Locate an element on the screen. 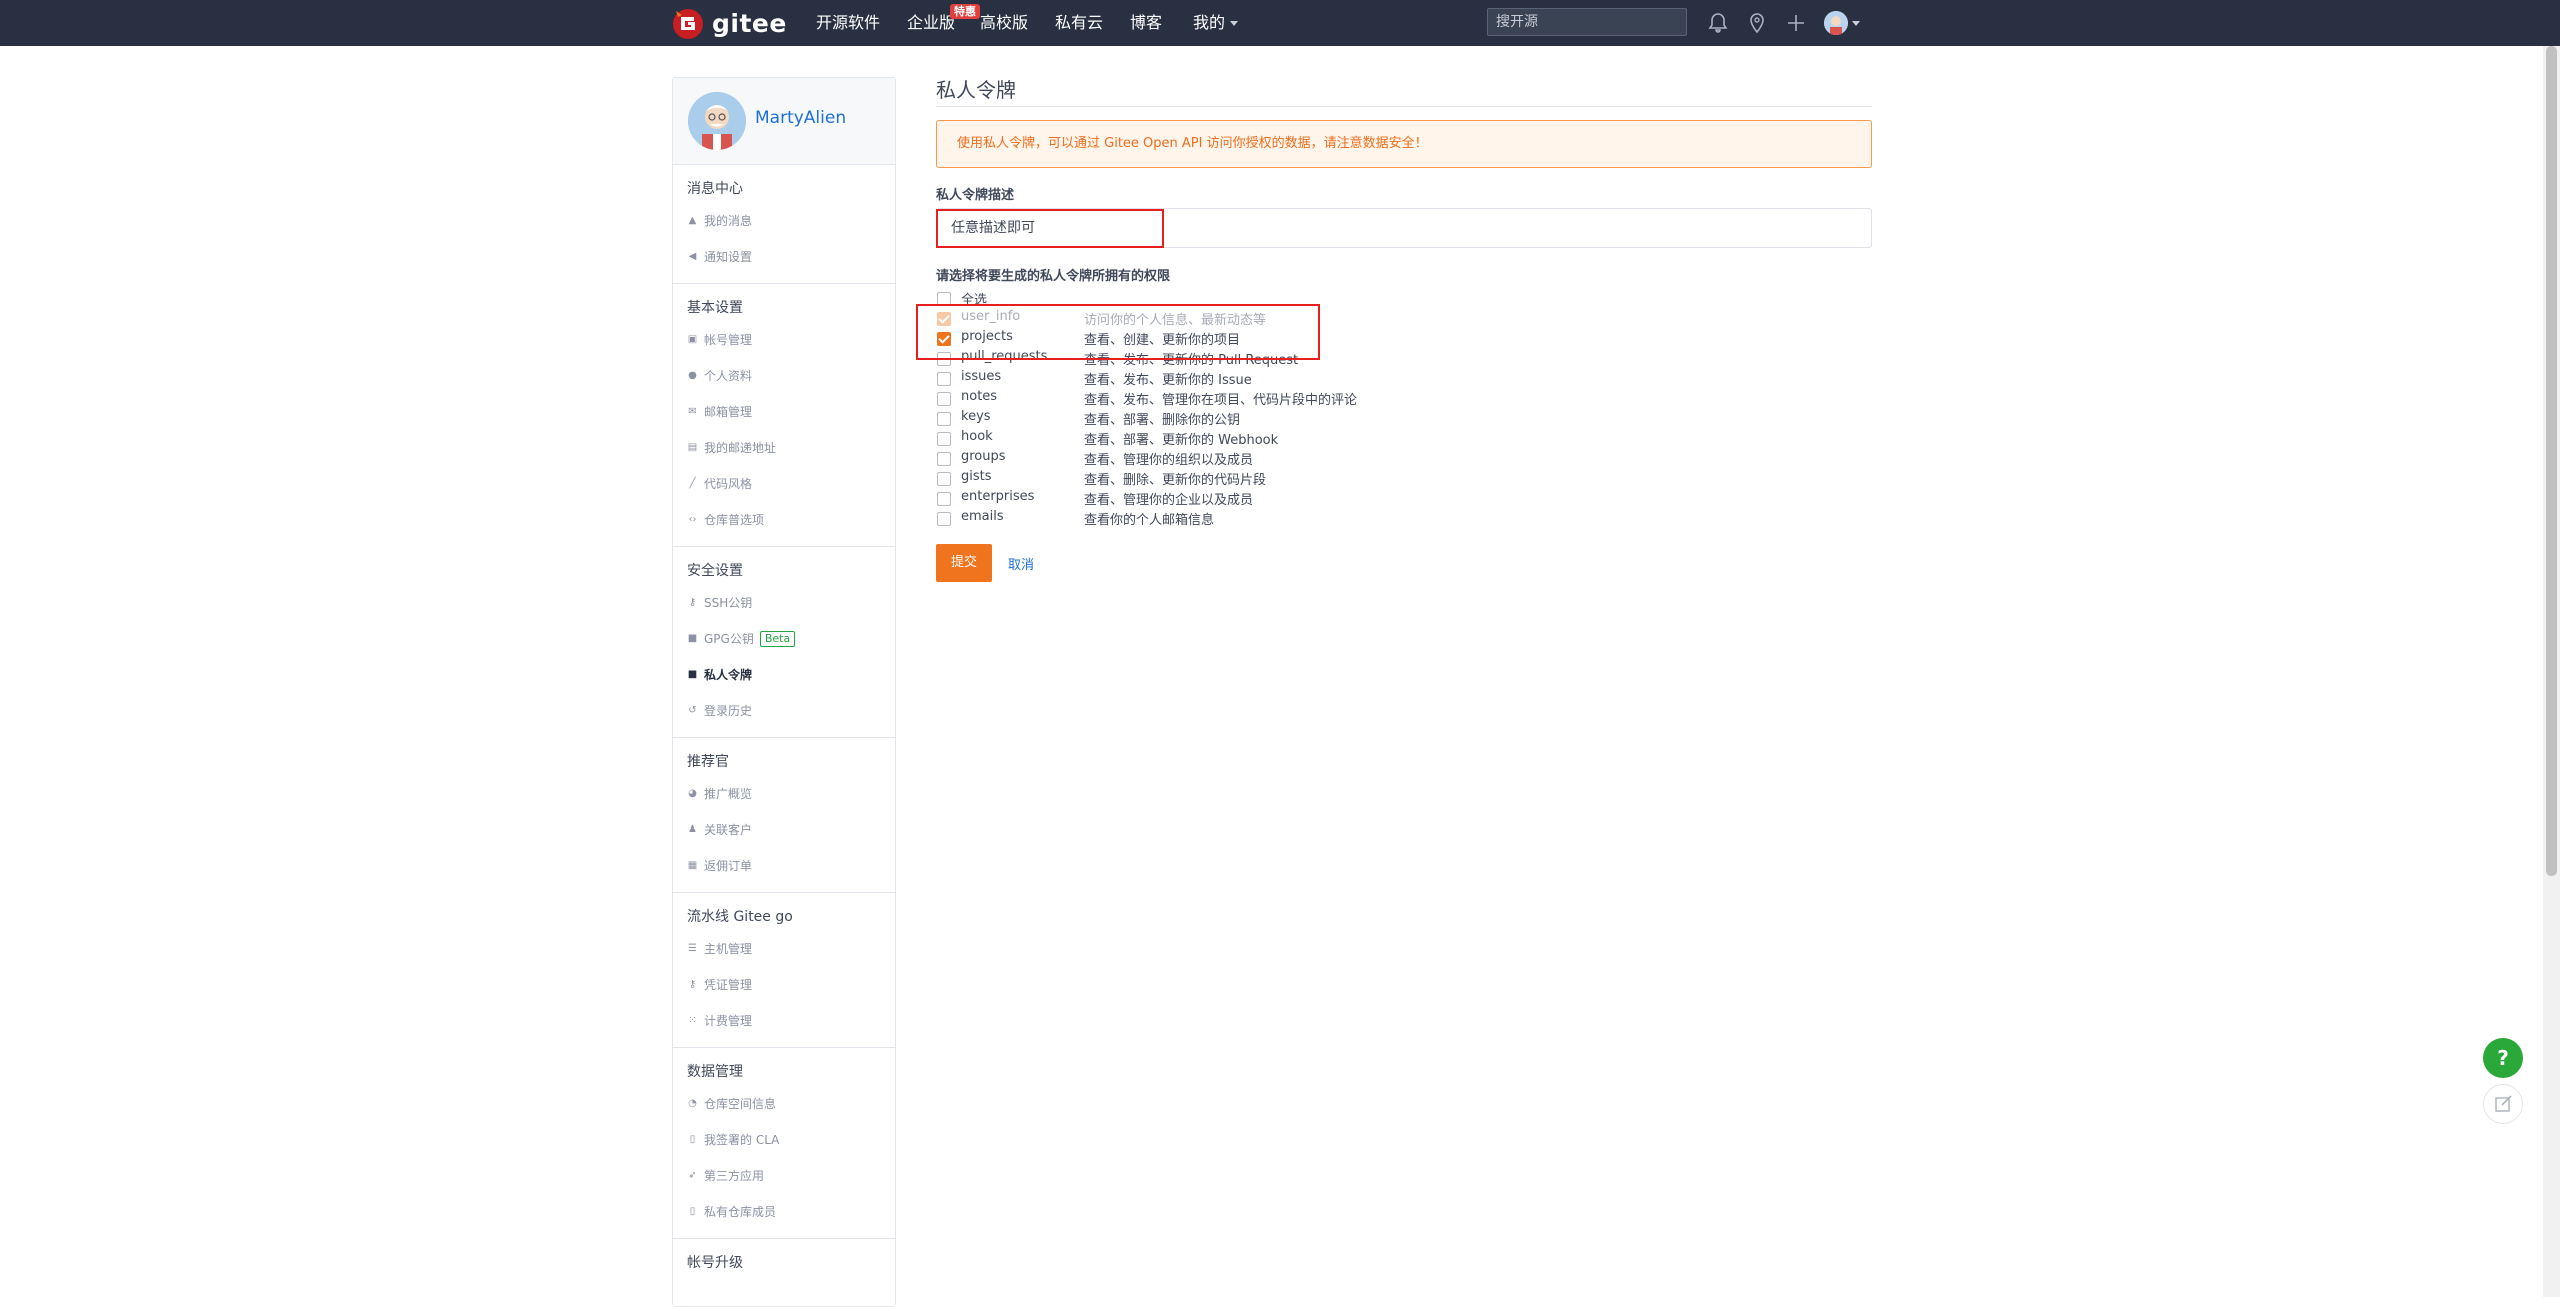 The height and width of the screenshot is (1307, 2560). cancel-button: 取消 is located at coordinates (1021, 563).